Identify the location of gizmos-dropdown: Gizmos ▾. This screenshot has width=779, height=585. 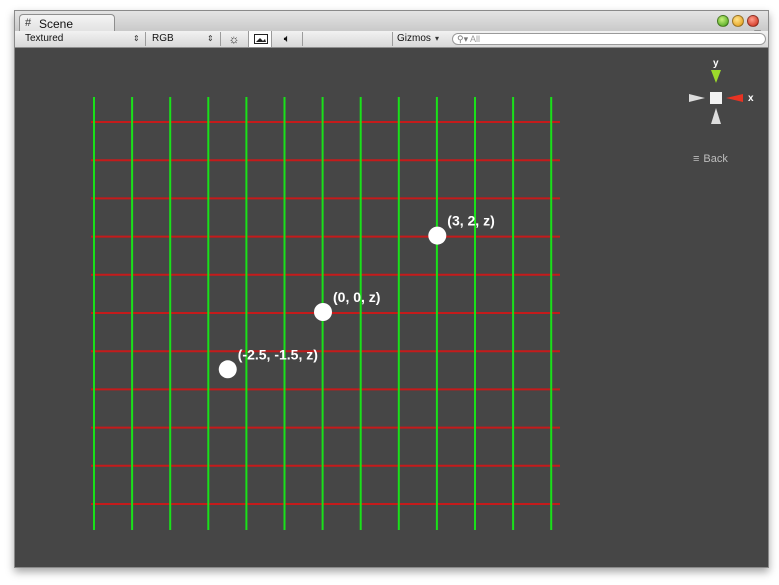
(419, 39).